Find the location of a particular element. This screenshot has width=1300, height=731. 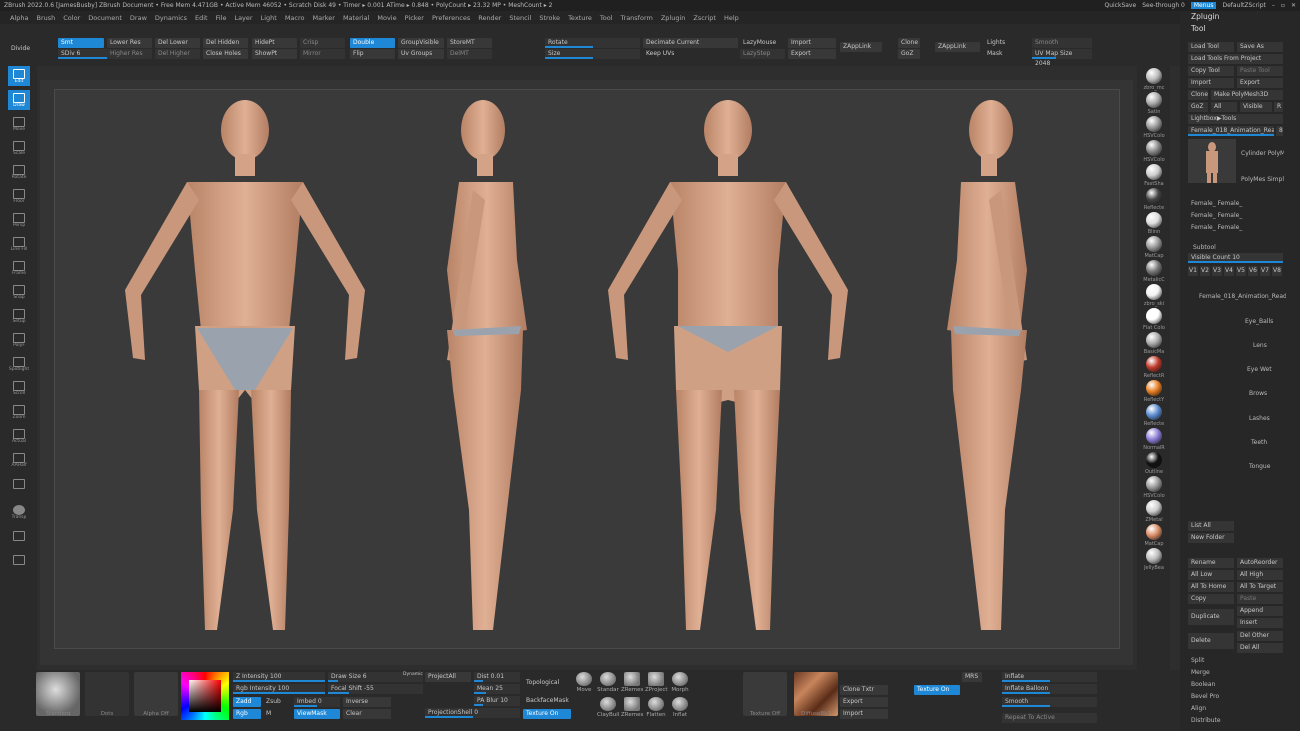

import-texture-button: Import is located at coordinates (864, 714).